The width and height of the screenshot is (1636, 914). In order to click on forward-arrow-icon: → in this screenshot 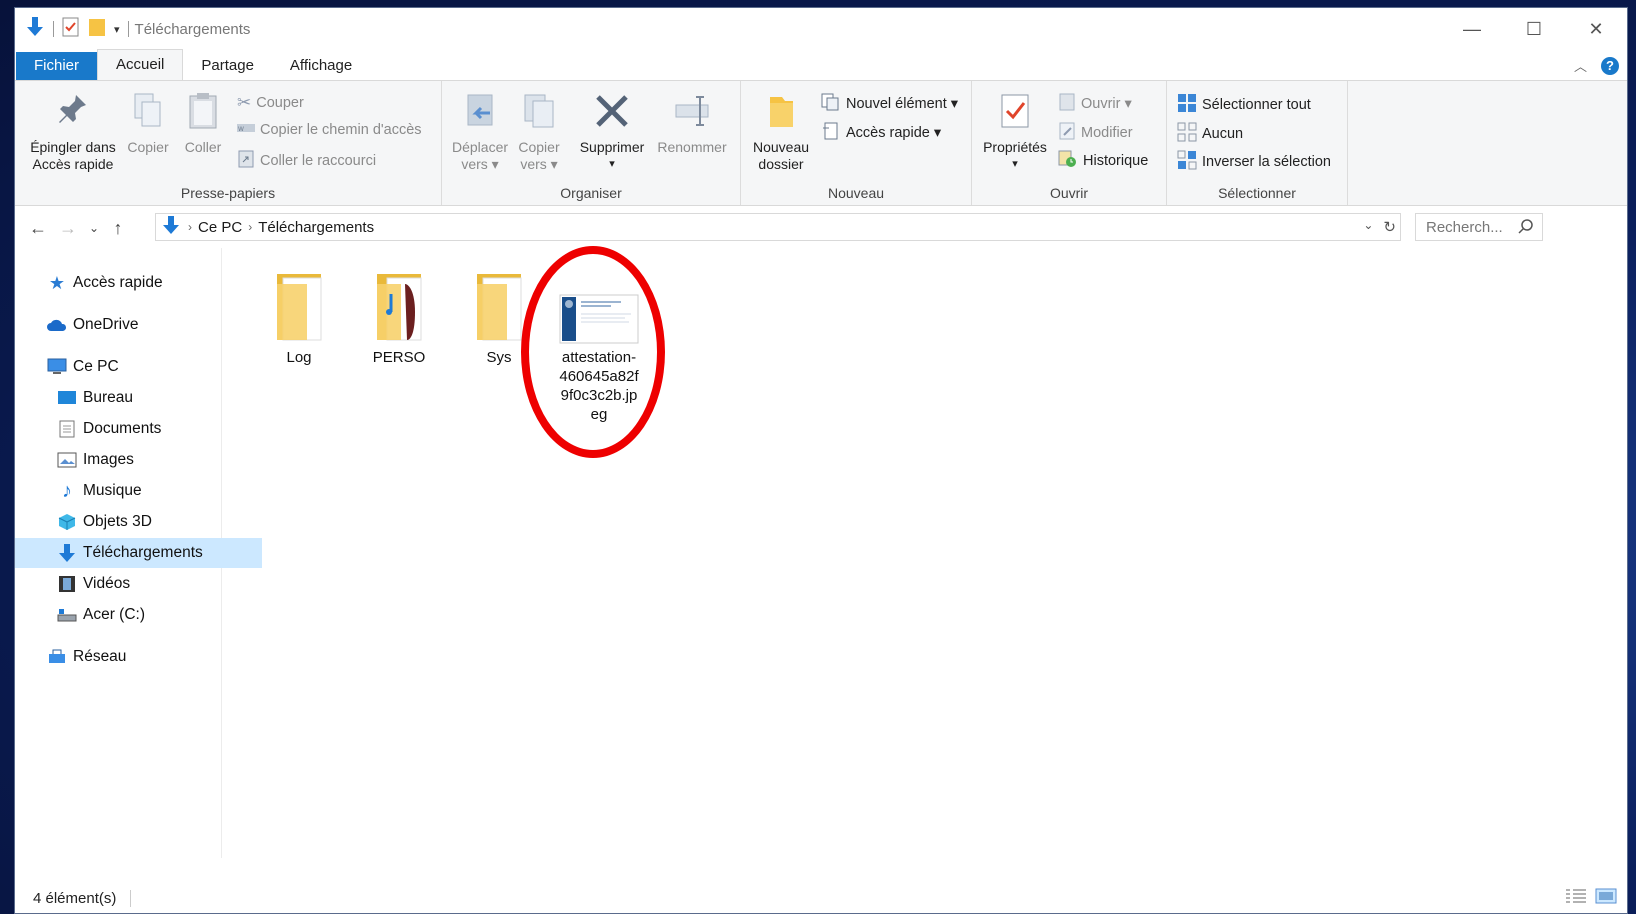, I will do `click(68, 228)`.